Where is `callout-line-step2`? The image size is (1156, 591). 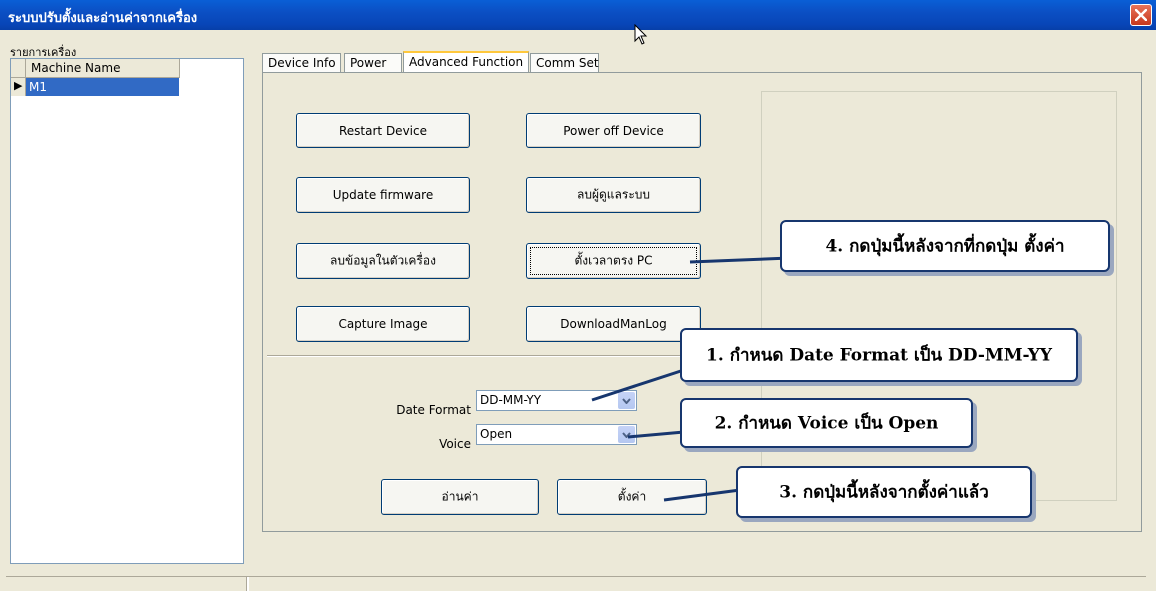 callout-line-step2 is located at coordinates (656, 434).